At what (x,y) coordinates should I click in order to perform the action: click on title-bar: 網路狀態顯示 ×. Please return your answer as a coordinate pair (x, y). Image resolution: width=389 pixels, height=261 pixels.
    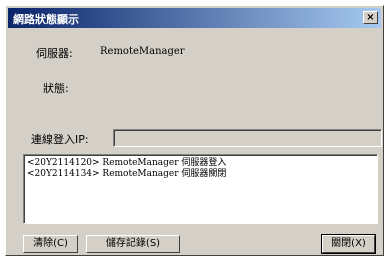
    Looking at the image, I should click on (194, 18).